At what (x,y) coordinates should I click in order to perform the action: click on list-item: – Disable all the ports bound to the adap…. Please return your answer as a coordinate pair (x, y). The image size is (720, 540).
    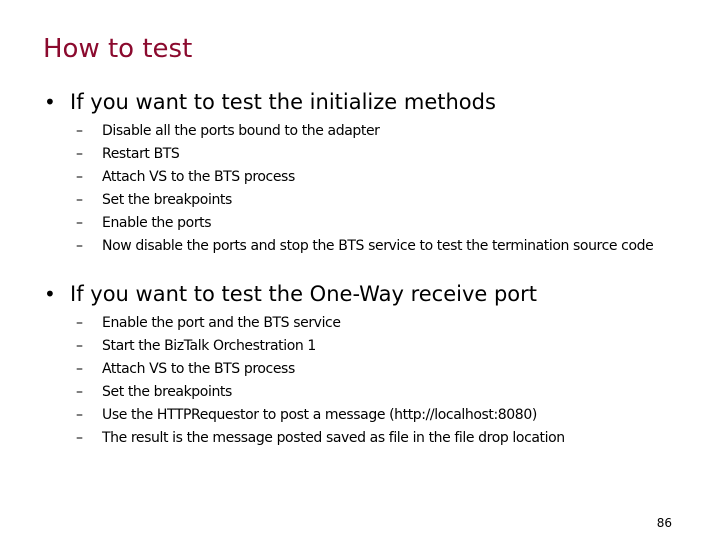
    Looking at the image, I should click on (364, 131).